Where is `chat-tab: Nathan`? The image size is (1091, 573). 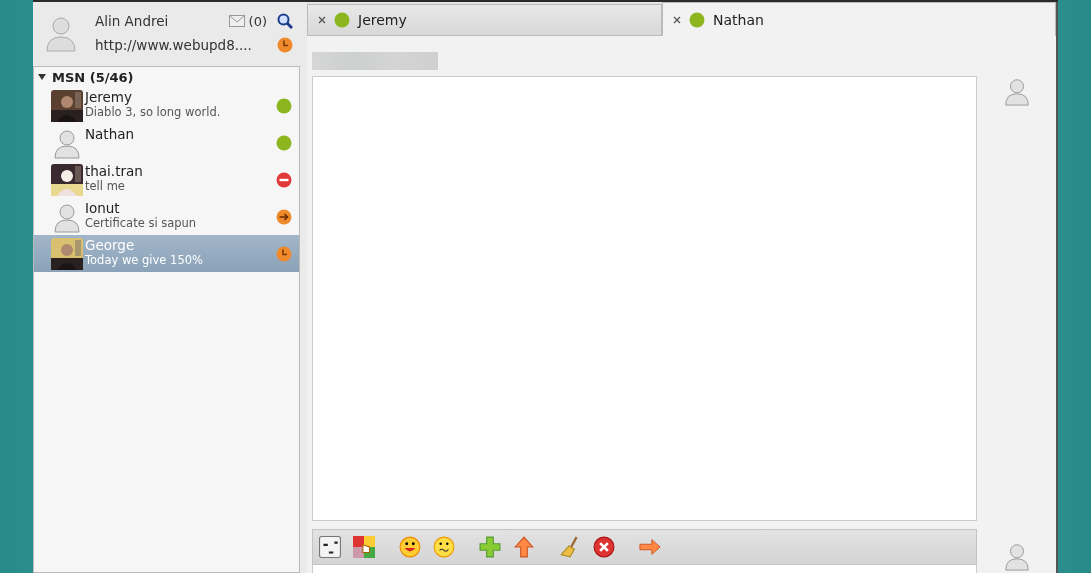
chat-tab: Nathan is located at coordinates (859, 19).